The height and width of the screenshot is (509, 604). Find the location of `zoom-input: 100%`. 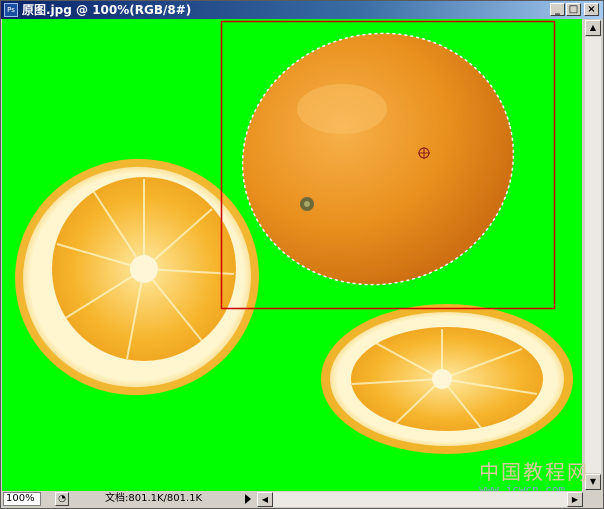

zoom-input: 100% is located at coordinates (22, 499).